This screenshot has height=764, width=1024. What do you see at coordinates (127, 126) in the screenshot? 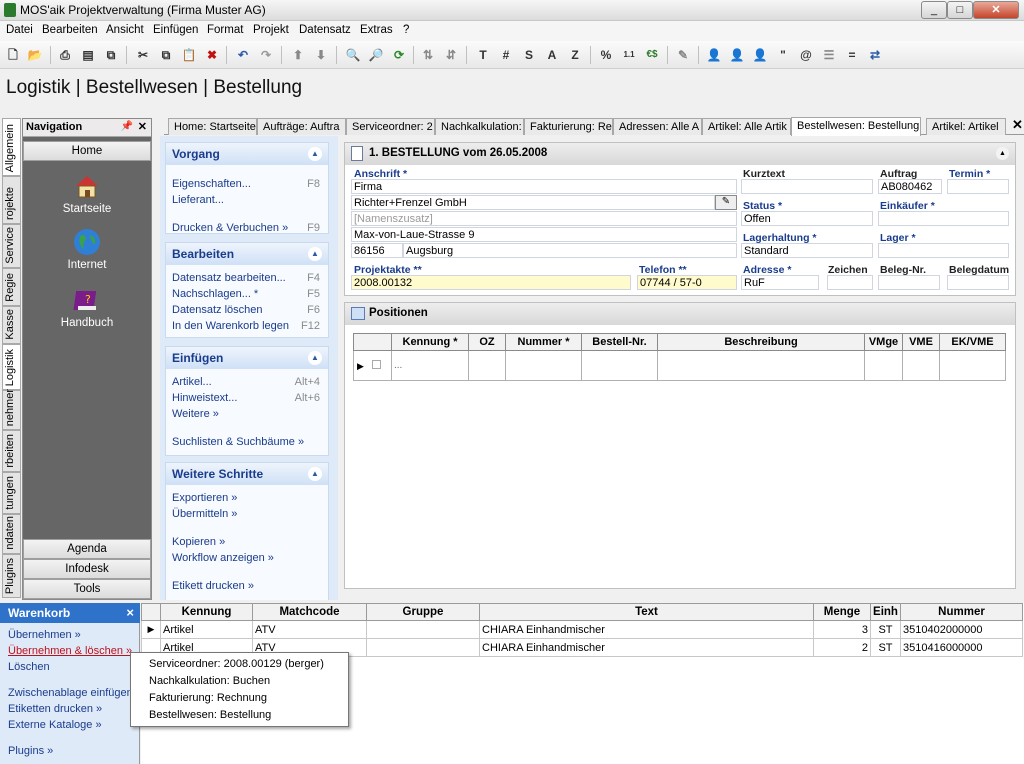
I see `pin-icon: 📌` at bounding box center [127, 126].